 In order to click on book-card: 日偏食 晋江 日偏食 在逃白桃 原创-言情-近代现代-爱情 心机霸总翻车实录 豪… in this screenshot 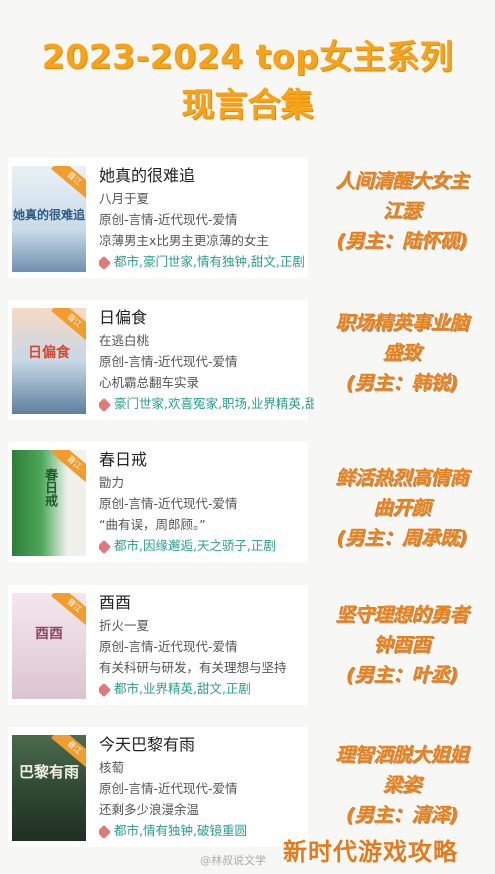, I will do `click(161, 360)`.